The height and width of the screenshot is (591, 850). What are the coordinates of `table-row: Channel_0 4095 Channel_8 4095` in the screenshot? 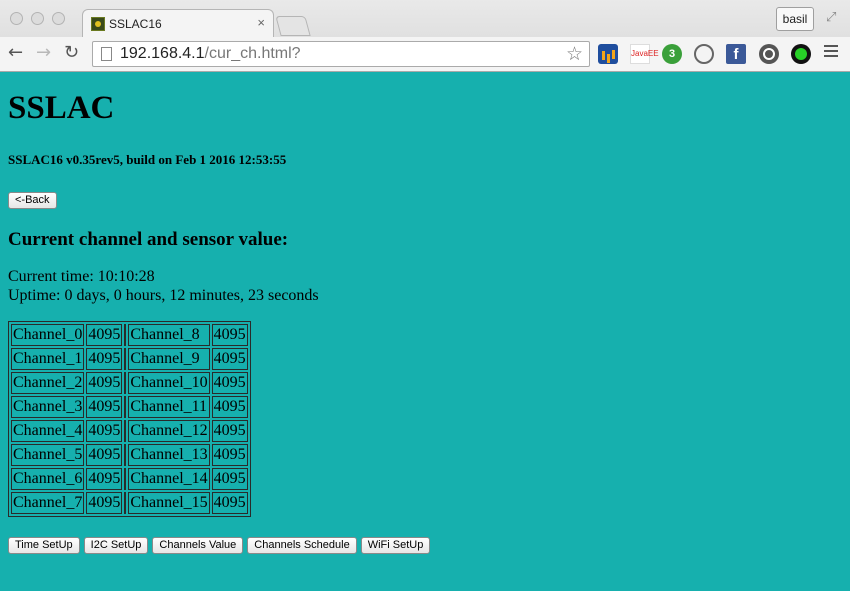 It's located at (129, 335).